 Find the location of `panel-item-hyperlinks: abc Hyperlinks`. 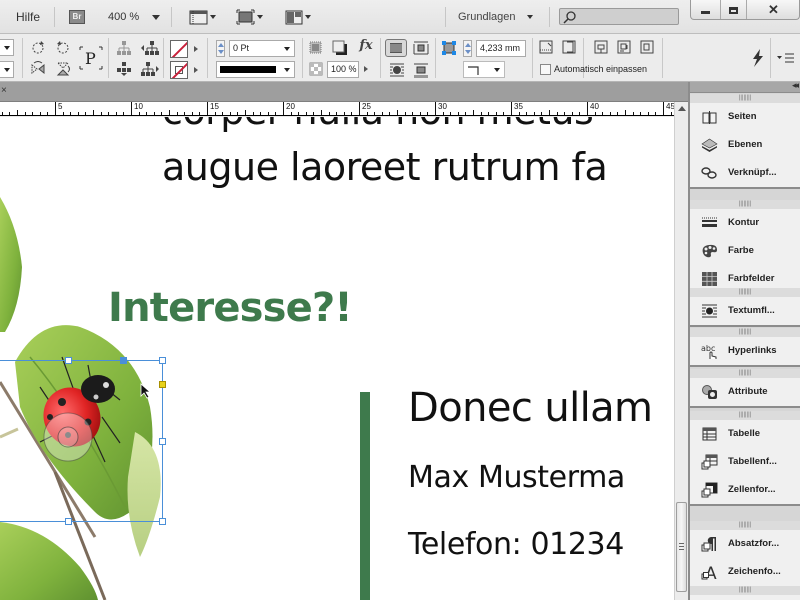

panel-item-hyperlinks: abc Hyperlinks is located at coordinates (745, 351).